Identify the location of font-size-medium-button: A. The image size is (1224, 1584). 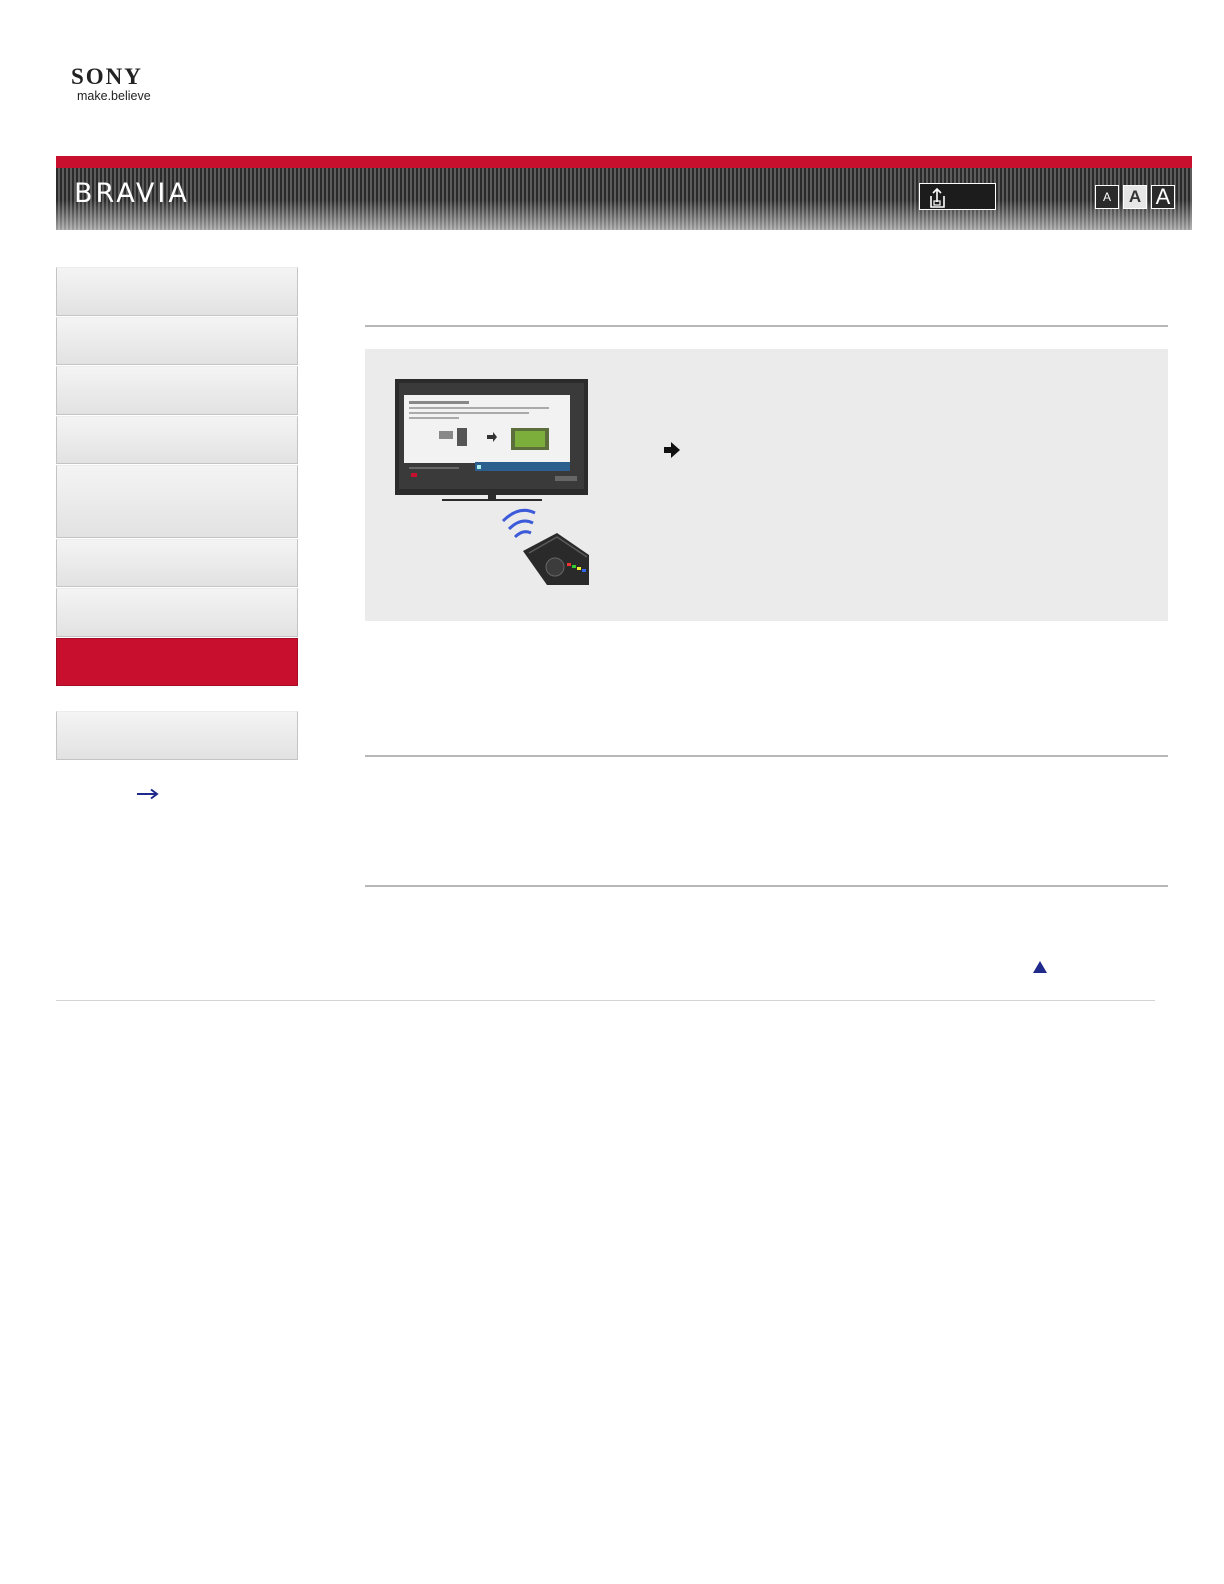
(1135, 197).